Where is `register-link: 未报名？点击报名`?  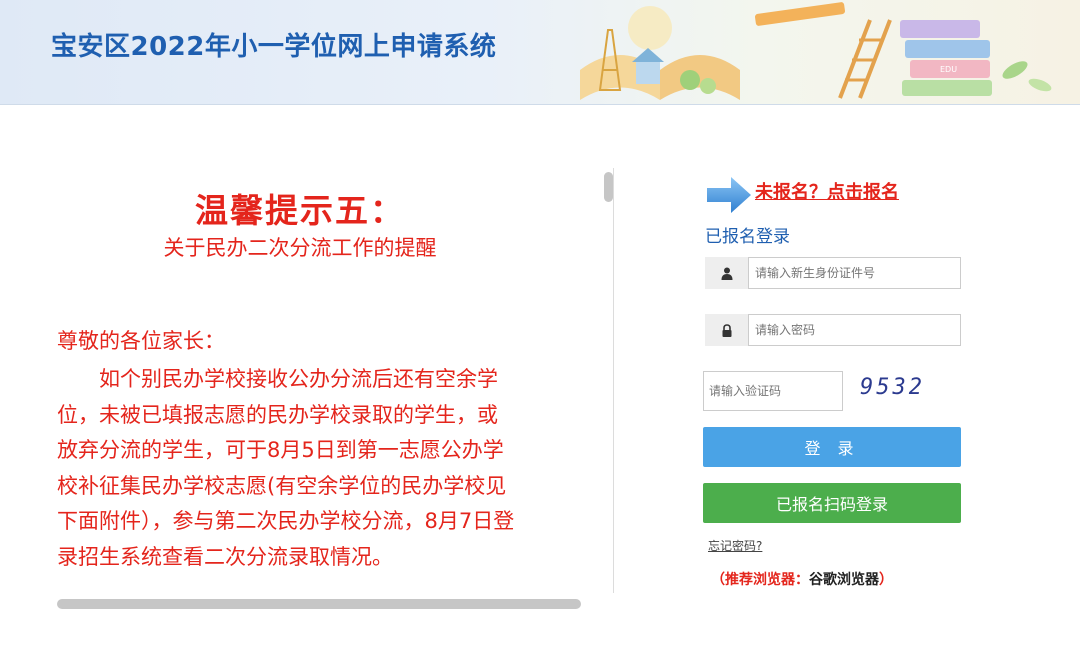
register-link: 未报名？点击报名 is located at coordinates (802, 195).